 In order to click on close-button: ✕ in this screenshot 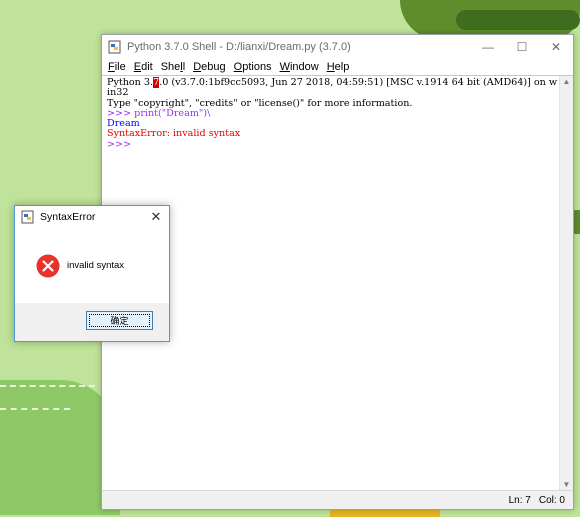, I will do `click(556, 47)`.